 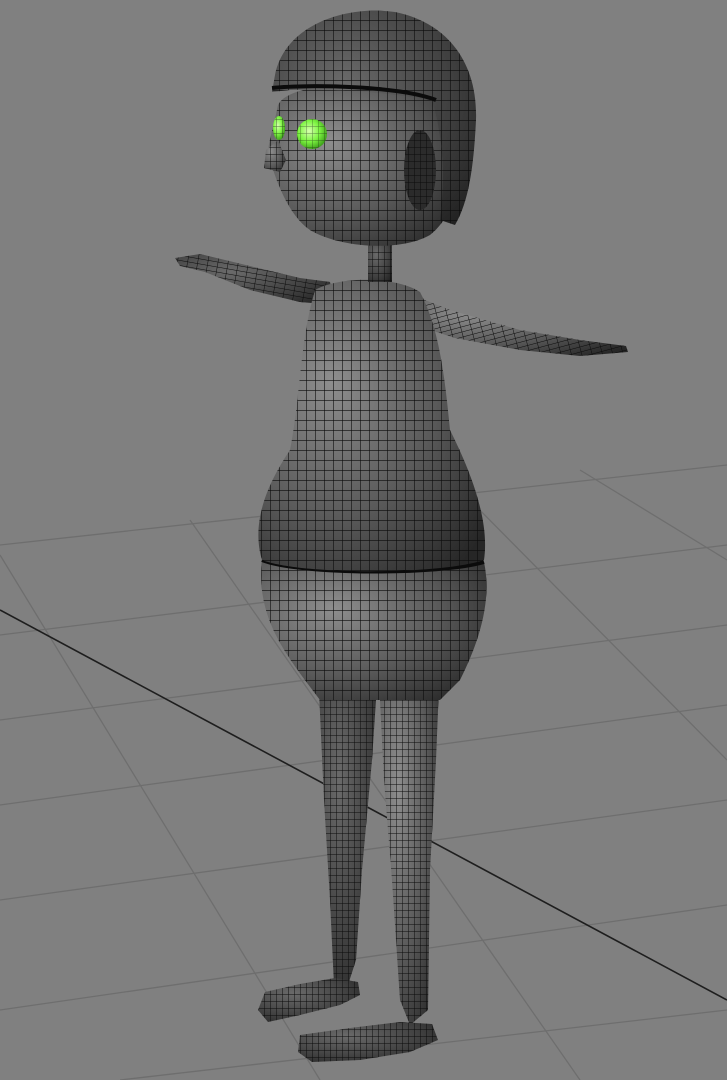 I want to click on eye-left, so click(x=279, y=128).